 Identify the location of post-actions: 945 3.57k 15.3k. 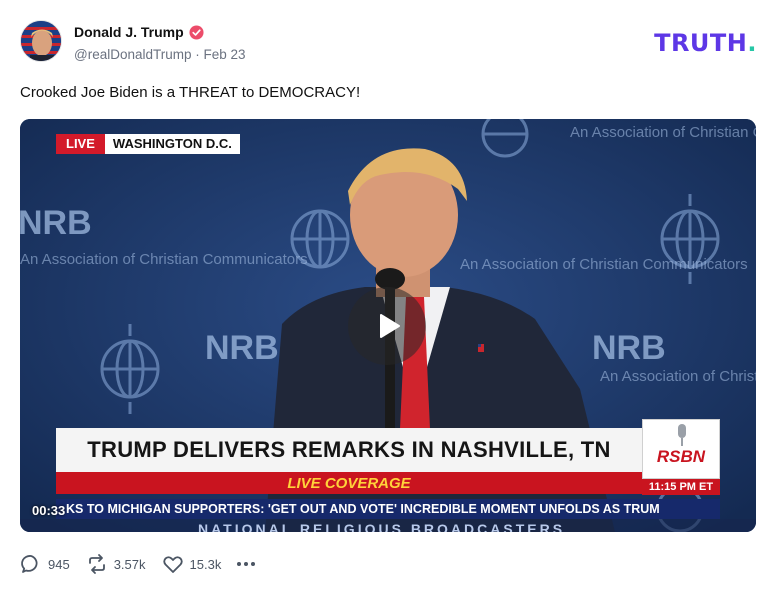
(138, 564).